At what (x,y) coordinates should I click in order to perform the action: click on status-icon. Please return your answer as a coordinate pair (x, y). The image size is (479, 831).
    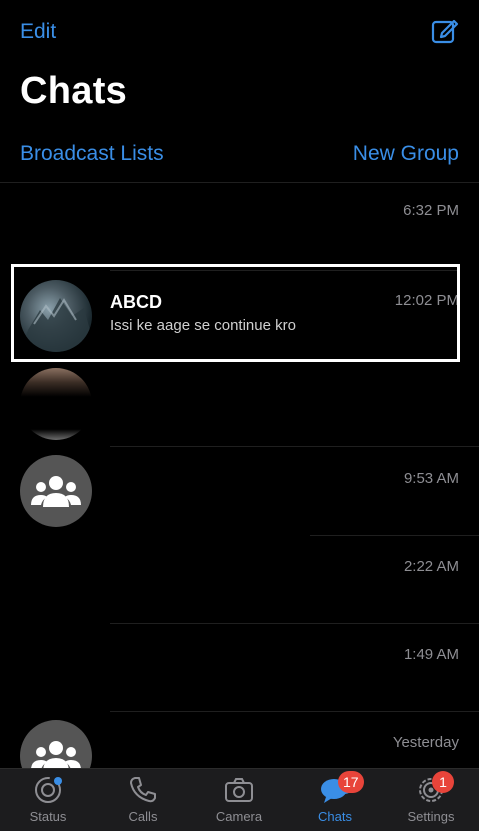
    Looking at the image, I should click on (48, 790).